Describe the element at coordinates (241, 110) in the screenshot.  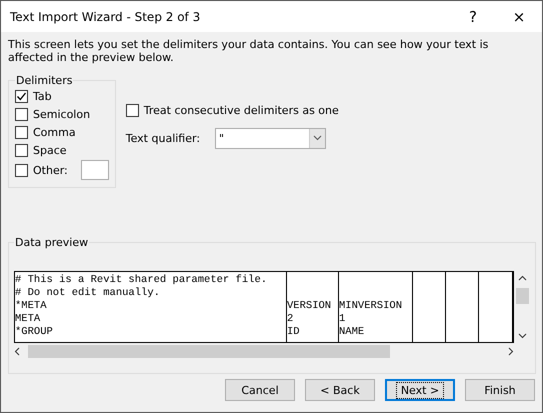
I see `checkbox-label: Treat consecutive delimiters as one` at that location.